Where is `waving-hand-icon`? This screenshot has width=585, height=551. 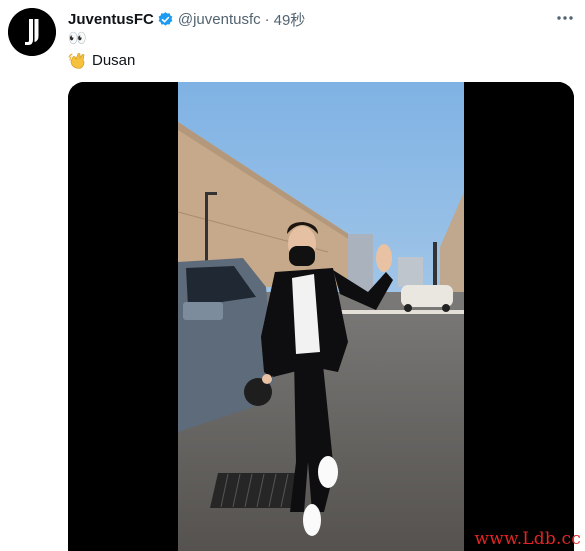 waving-hand-icon is located at coordinates (78, 61).